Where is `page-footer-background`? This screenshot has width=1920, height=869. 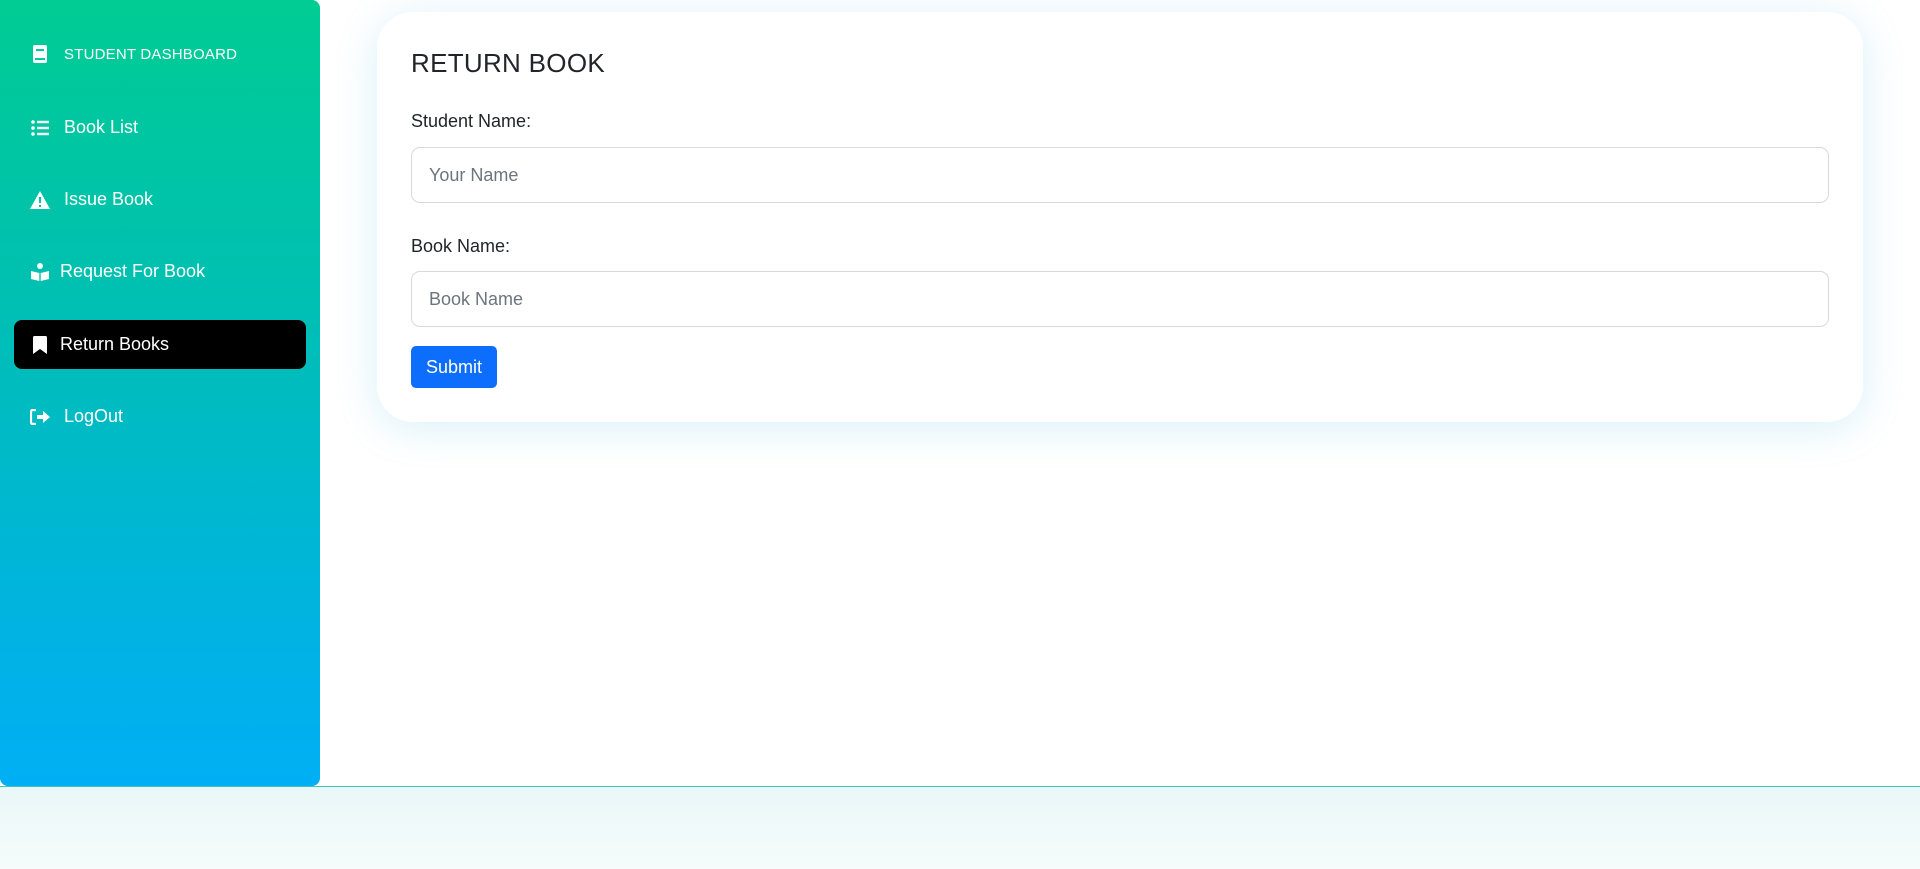 page-footer-background is located at coordinates (960, 828).